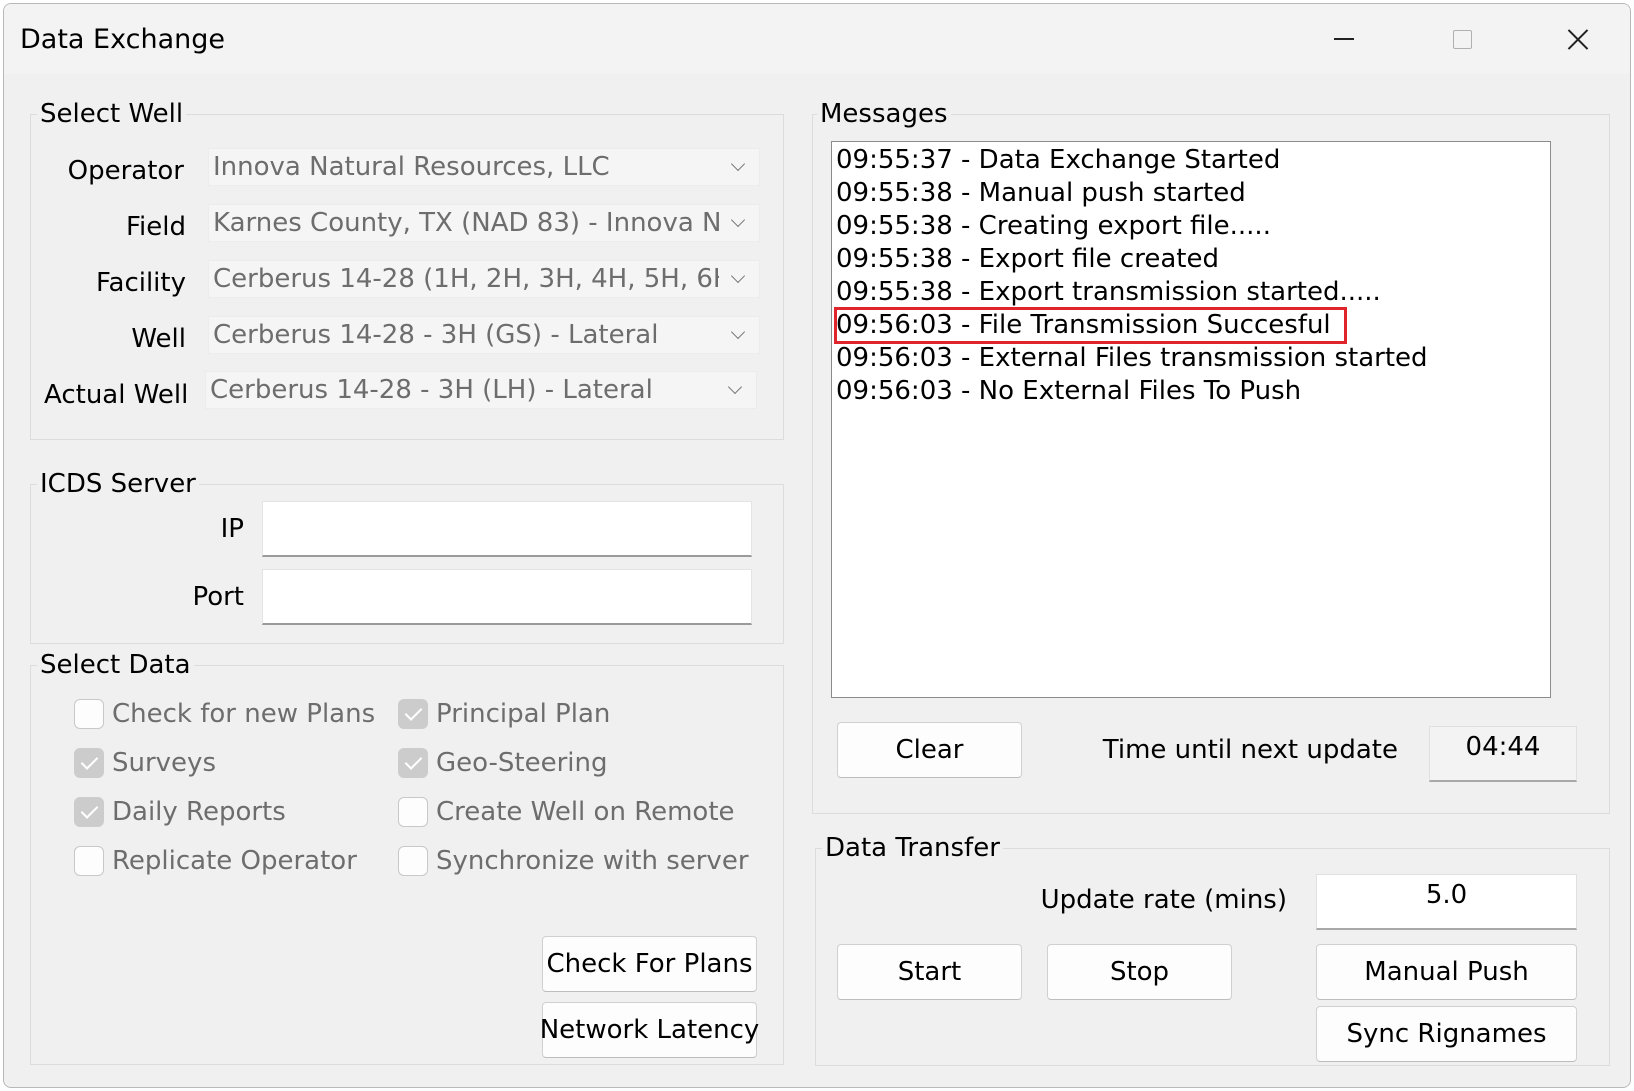  Describe the element at coordinates (1027, 259) in the screenshot. I see `message-line: 09:55:38 - Export file created` at that location.